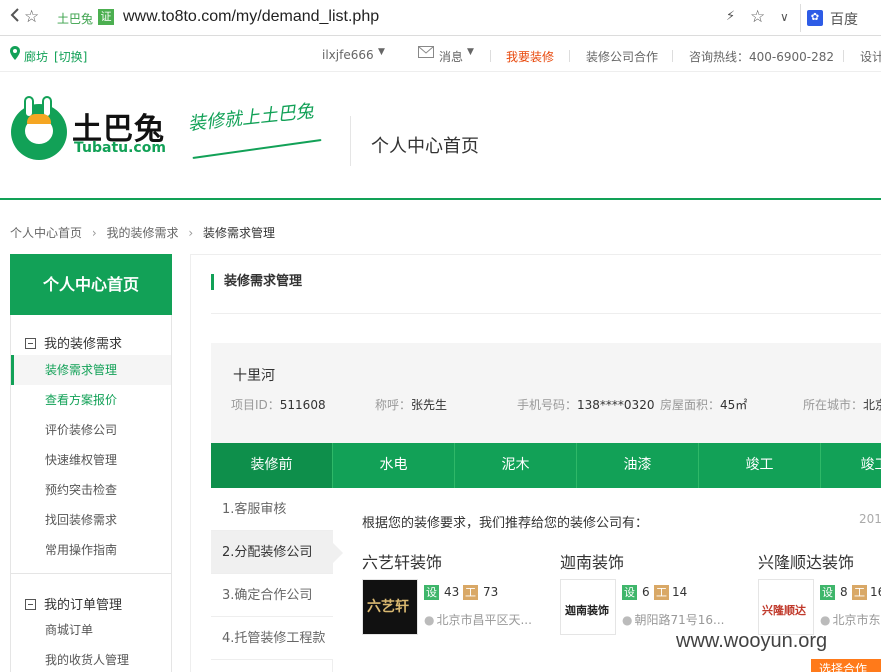 The image size is (881, 672). What do you see at coordinates (452, 592) in the screenshot?
I see `design-count: 43` at bounding box center [452, 592].